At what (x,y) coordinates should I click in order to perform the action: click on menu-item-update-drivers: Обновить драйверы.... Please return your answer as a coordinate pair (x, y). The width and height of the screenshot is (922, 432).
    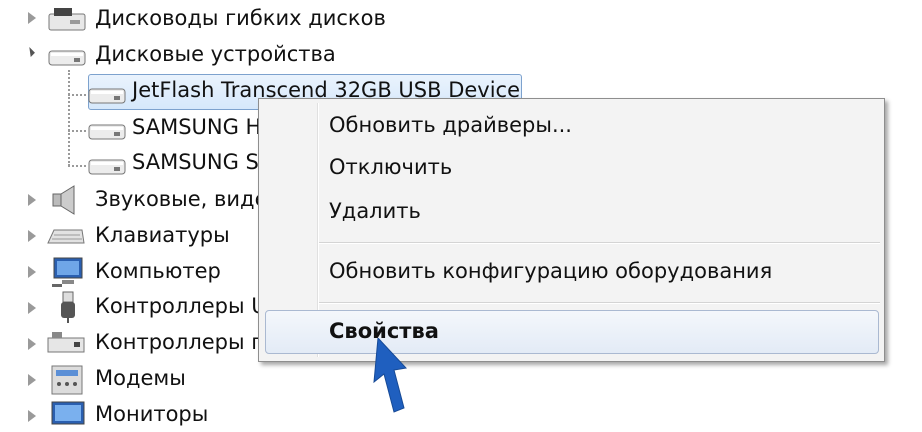
    Looking at the image, I should click on (450, 125).